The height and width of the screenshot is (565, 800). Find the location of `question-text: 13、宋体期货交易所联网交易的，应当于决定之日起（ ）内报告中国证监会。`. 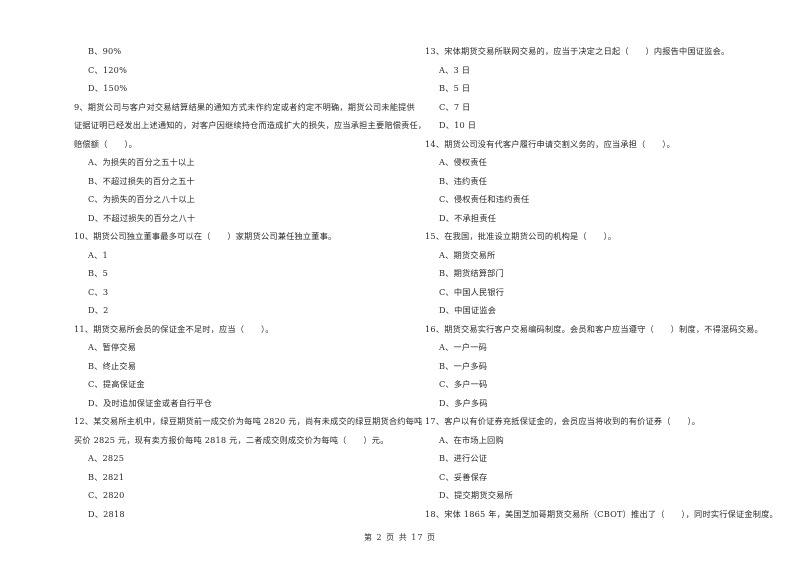

question-text: 13、宋体期货交易所联网交易的，应当于决定之日起（ ）内报告中国证监会。 is located at coordinates (577, 51).